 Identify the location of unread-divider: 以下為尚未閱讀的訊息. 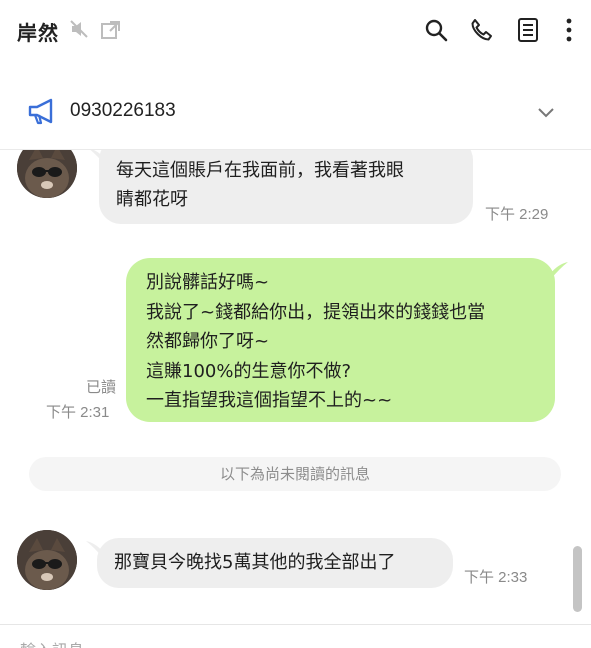
(295, 474).